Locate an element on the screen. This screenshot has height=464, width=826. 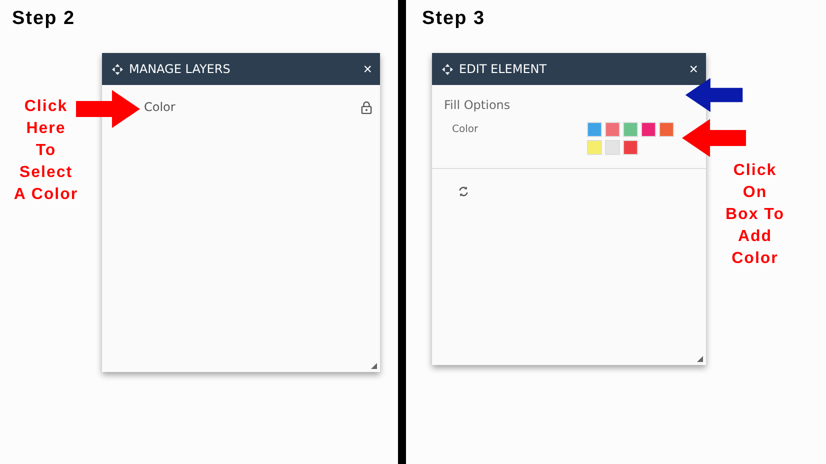
step-heading: Step 2 is located at coordinates (44, 19).